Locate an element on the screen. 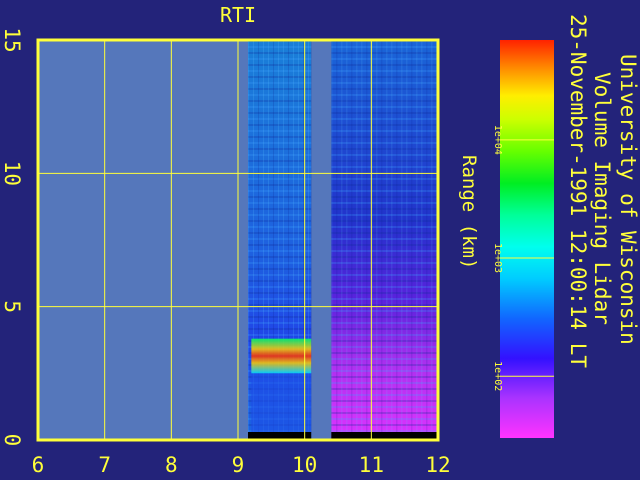  chart-title: RTI is located at coordinates (238, 15).